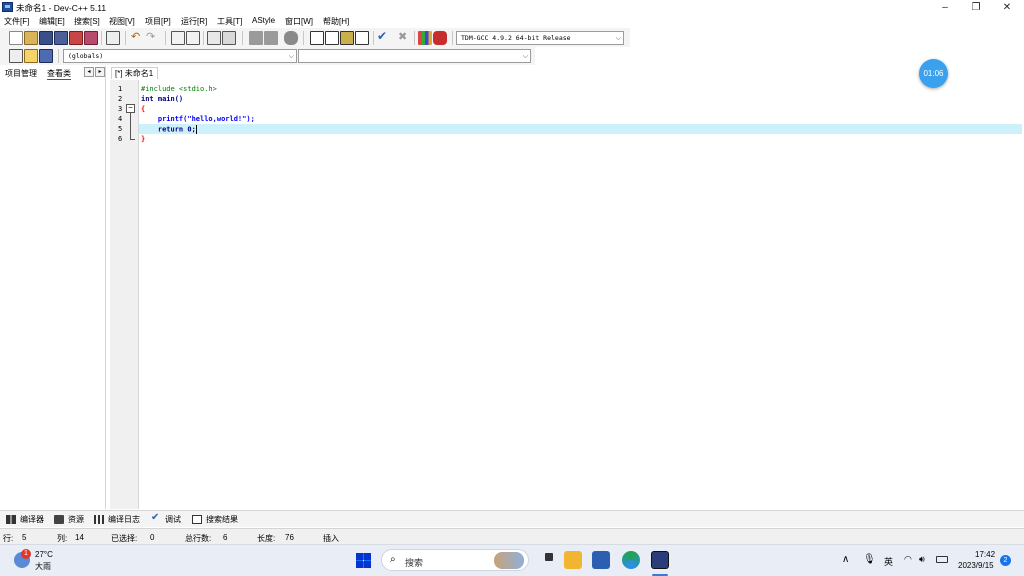  I want to click on scope-select-value: (globals), so click(86, 56).